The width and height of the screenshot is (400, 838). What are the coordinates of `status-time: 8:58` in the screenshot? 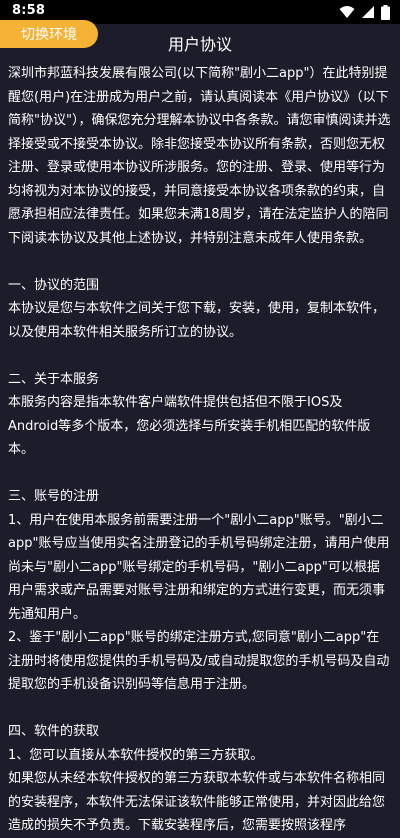 It's located at (29, 10).